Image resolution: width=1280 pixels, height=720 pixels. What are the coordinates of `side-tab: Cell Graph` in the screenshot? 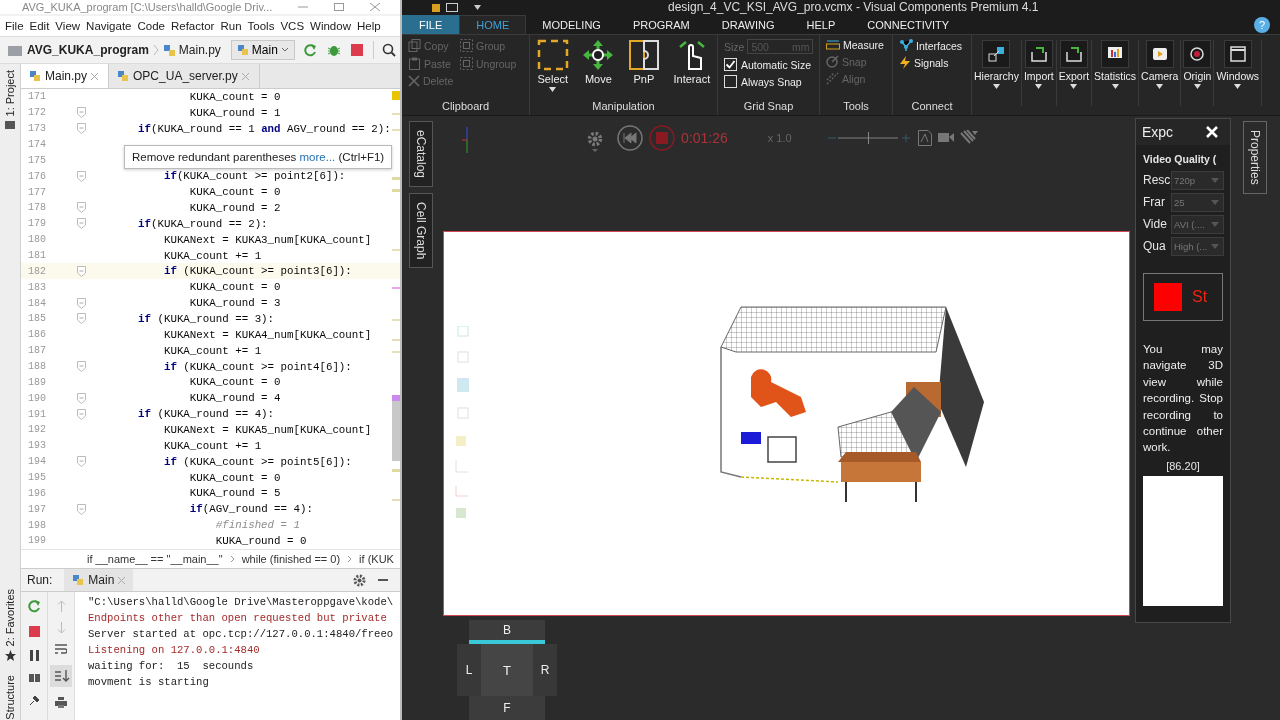 It's located at (421, 231).